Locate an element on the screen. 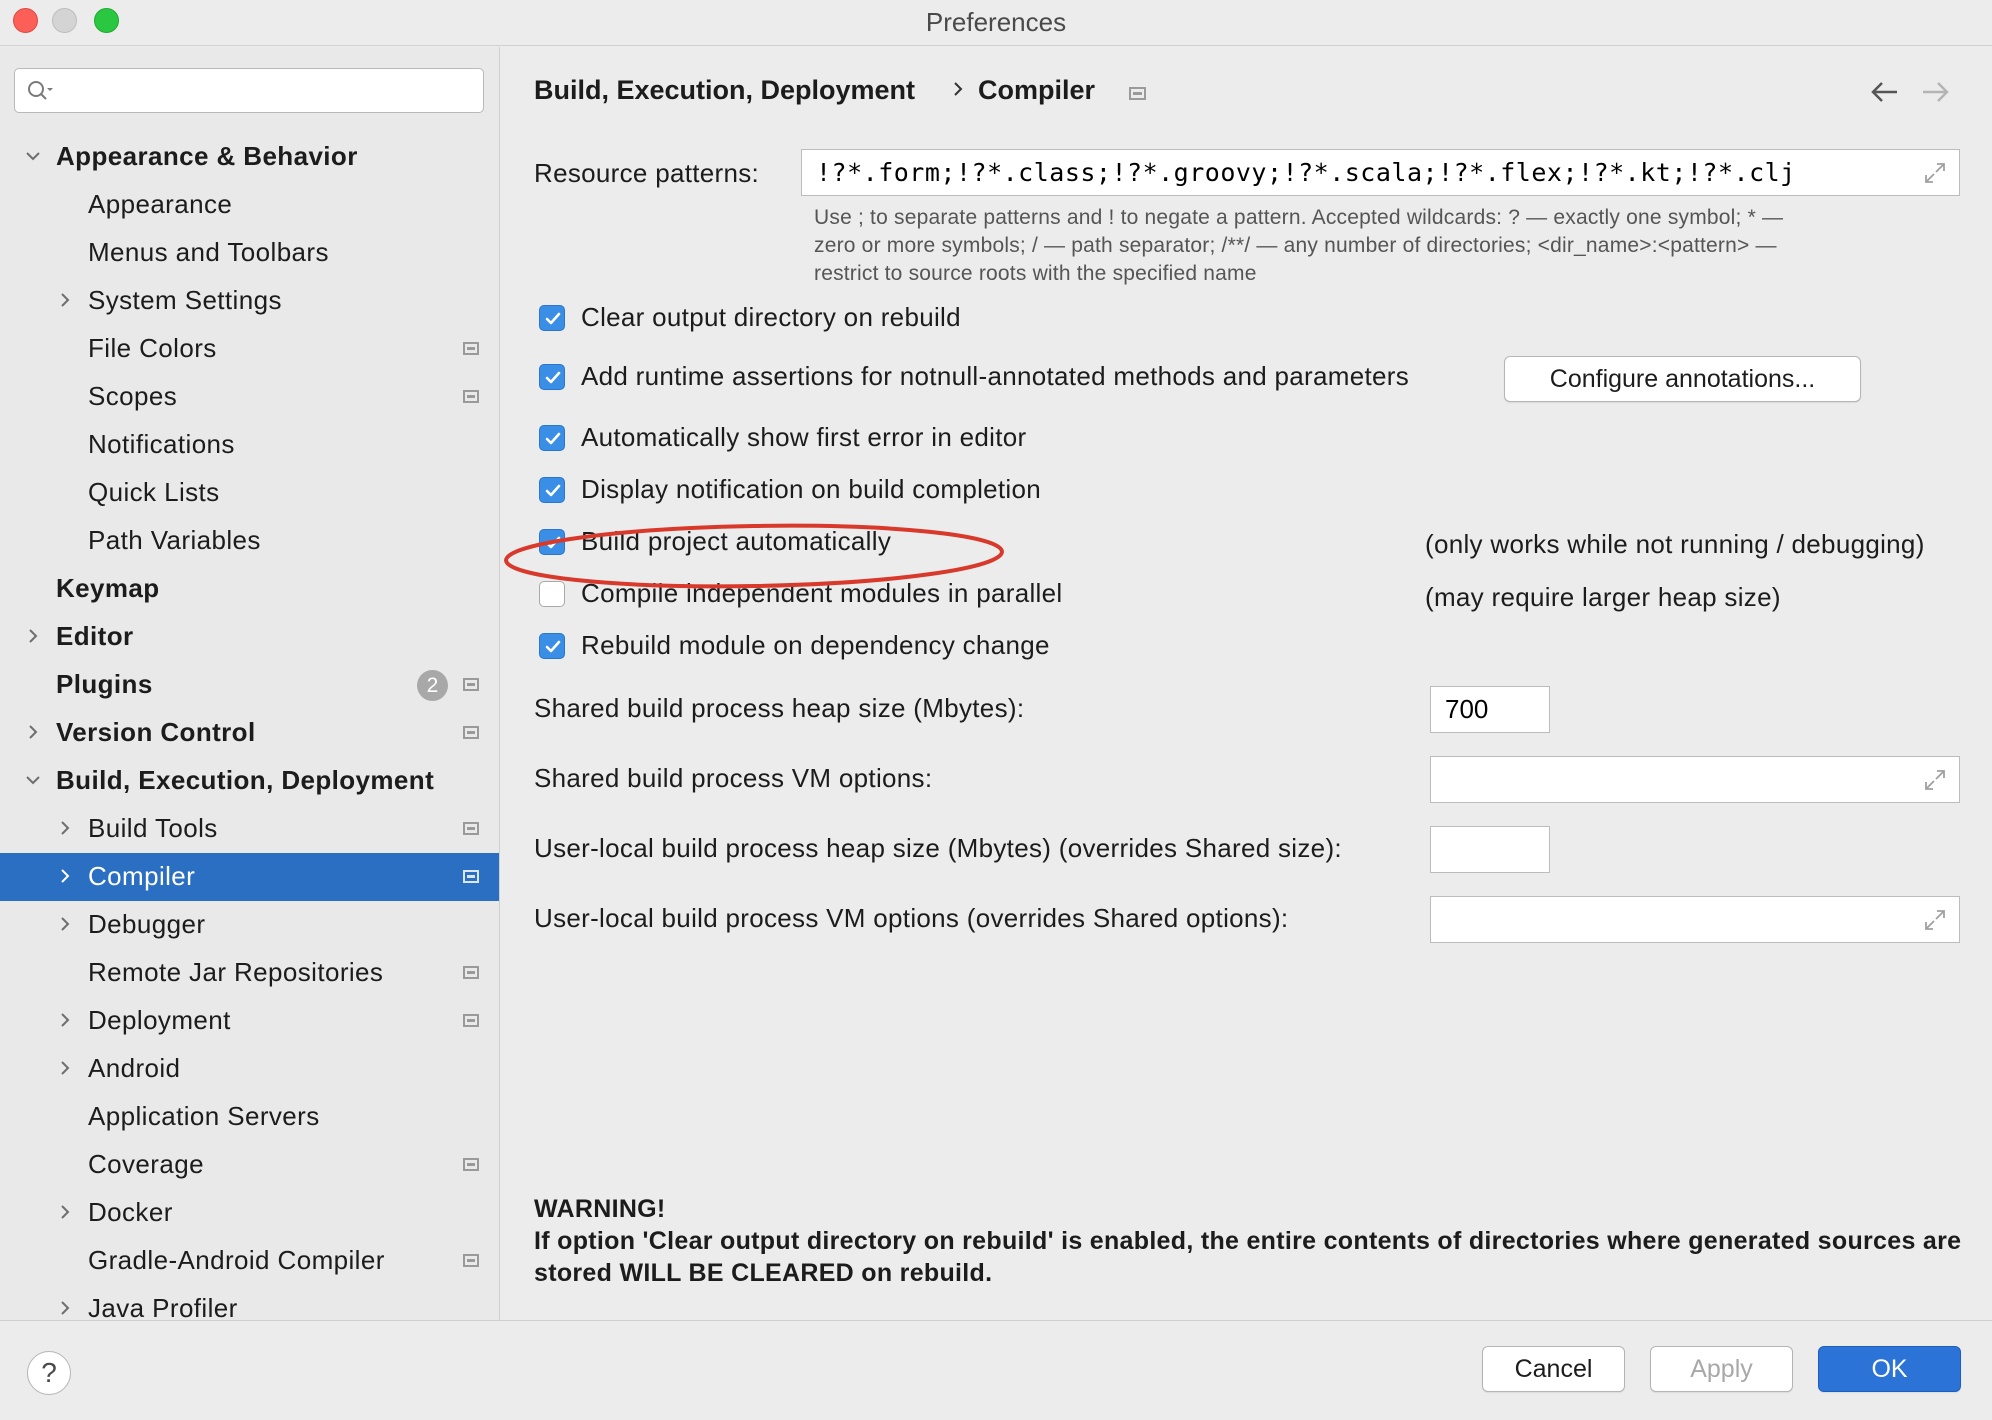 The height and width of the screenshot is (1420, 1992). checkbox-row-automatically-show-first-error-in-editor: Automatically show first error in editor is located at coordinates (1039, 438).